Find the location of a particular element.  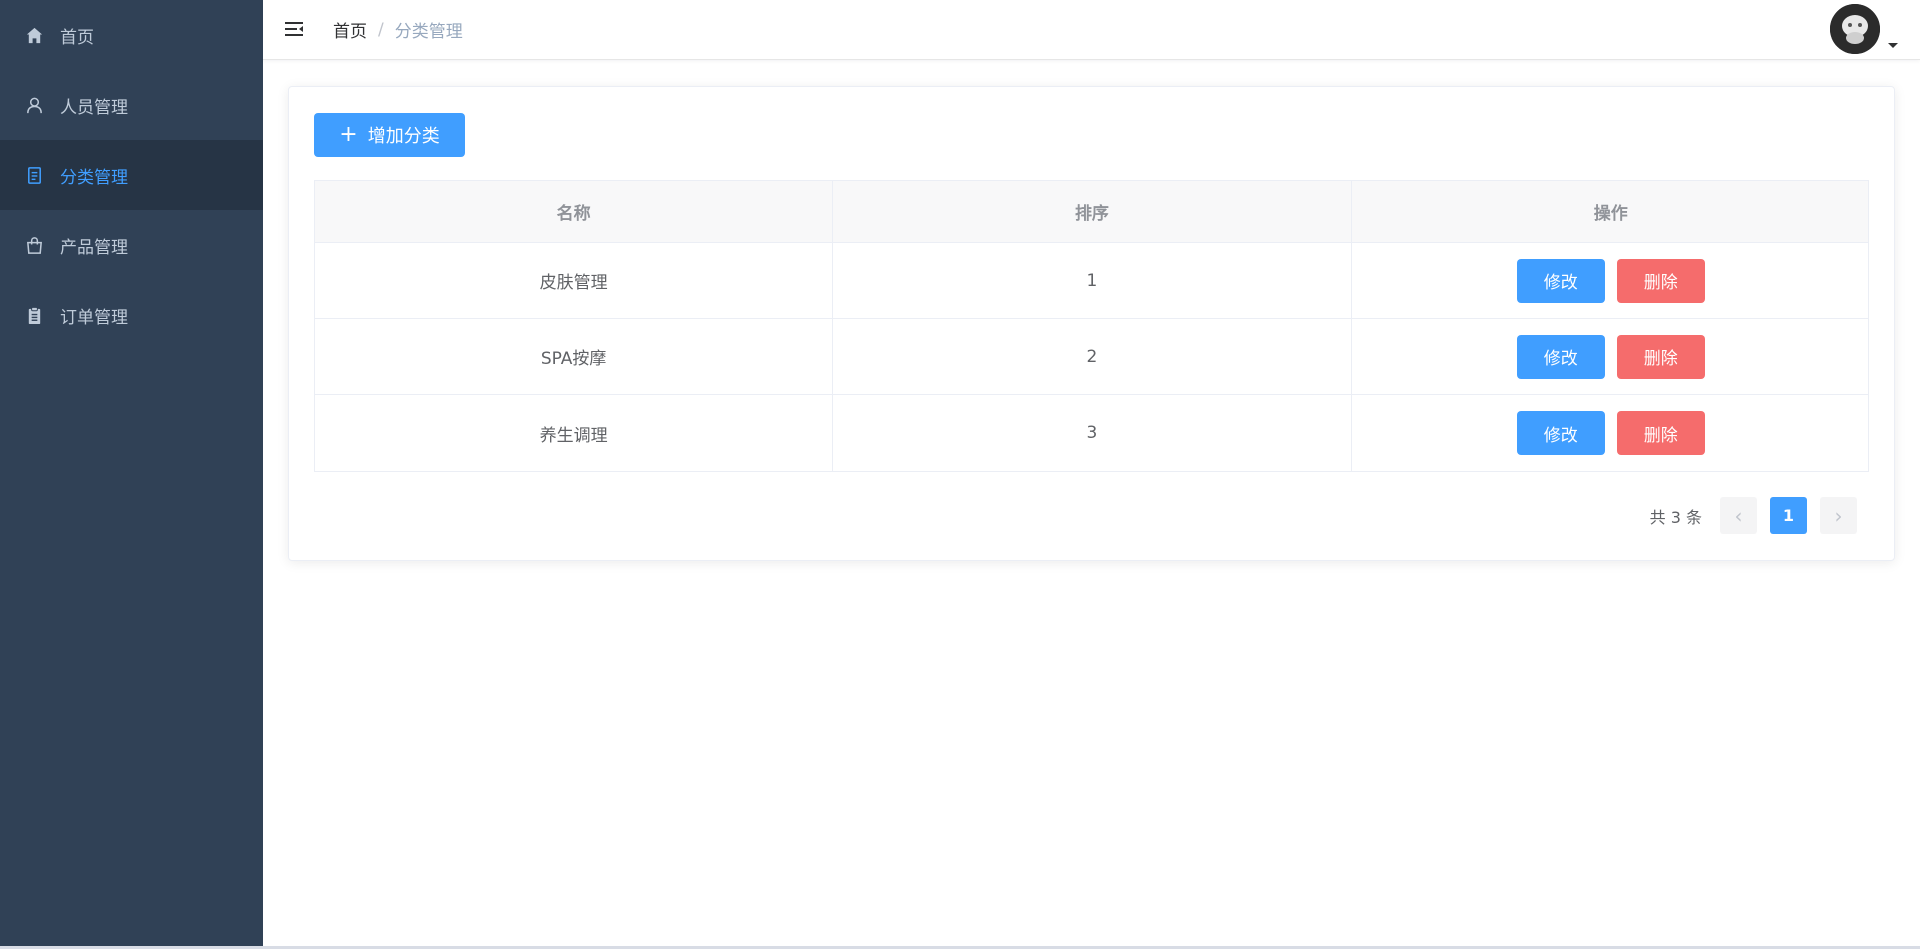

sidebar-item-label: 订单管理 is located at coordinates (94, 317).